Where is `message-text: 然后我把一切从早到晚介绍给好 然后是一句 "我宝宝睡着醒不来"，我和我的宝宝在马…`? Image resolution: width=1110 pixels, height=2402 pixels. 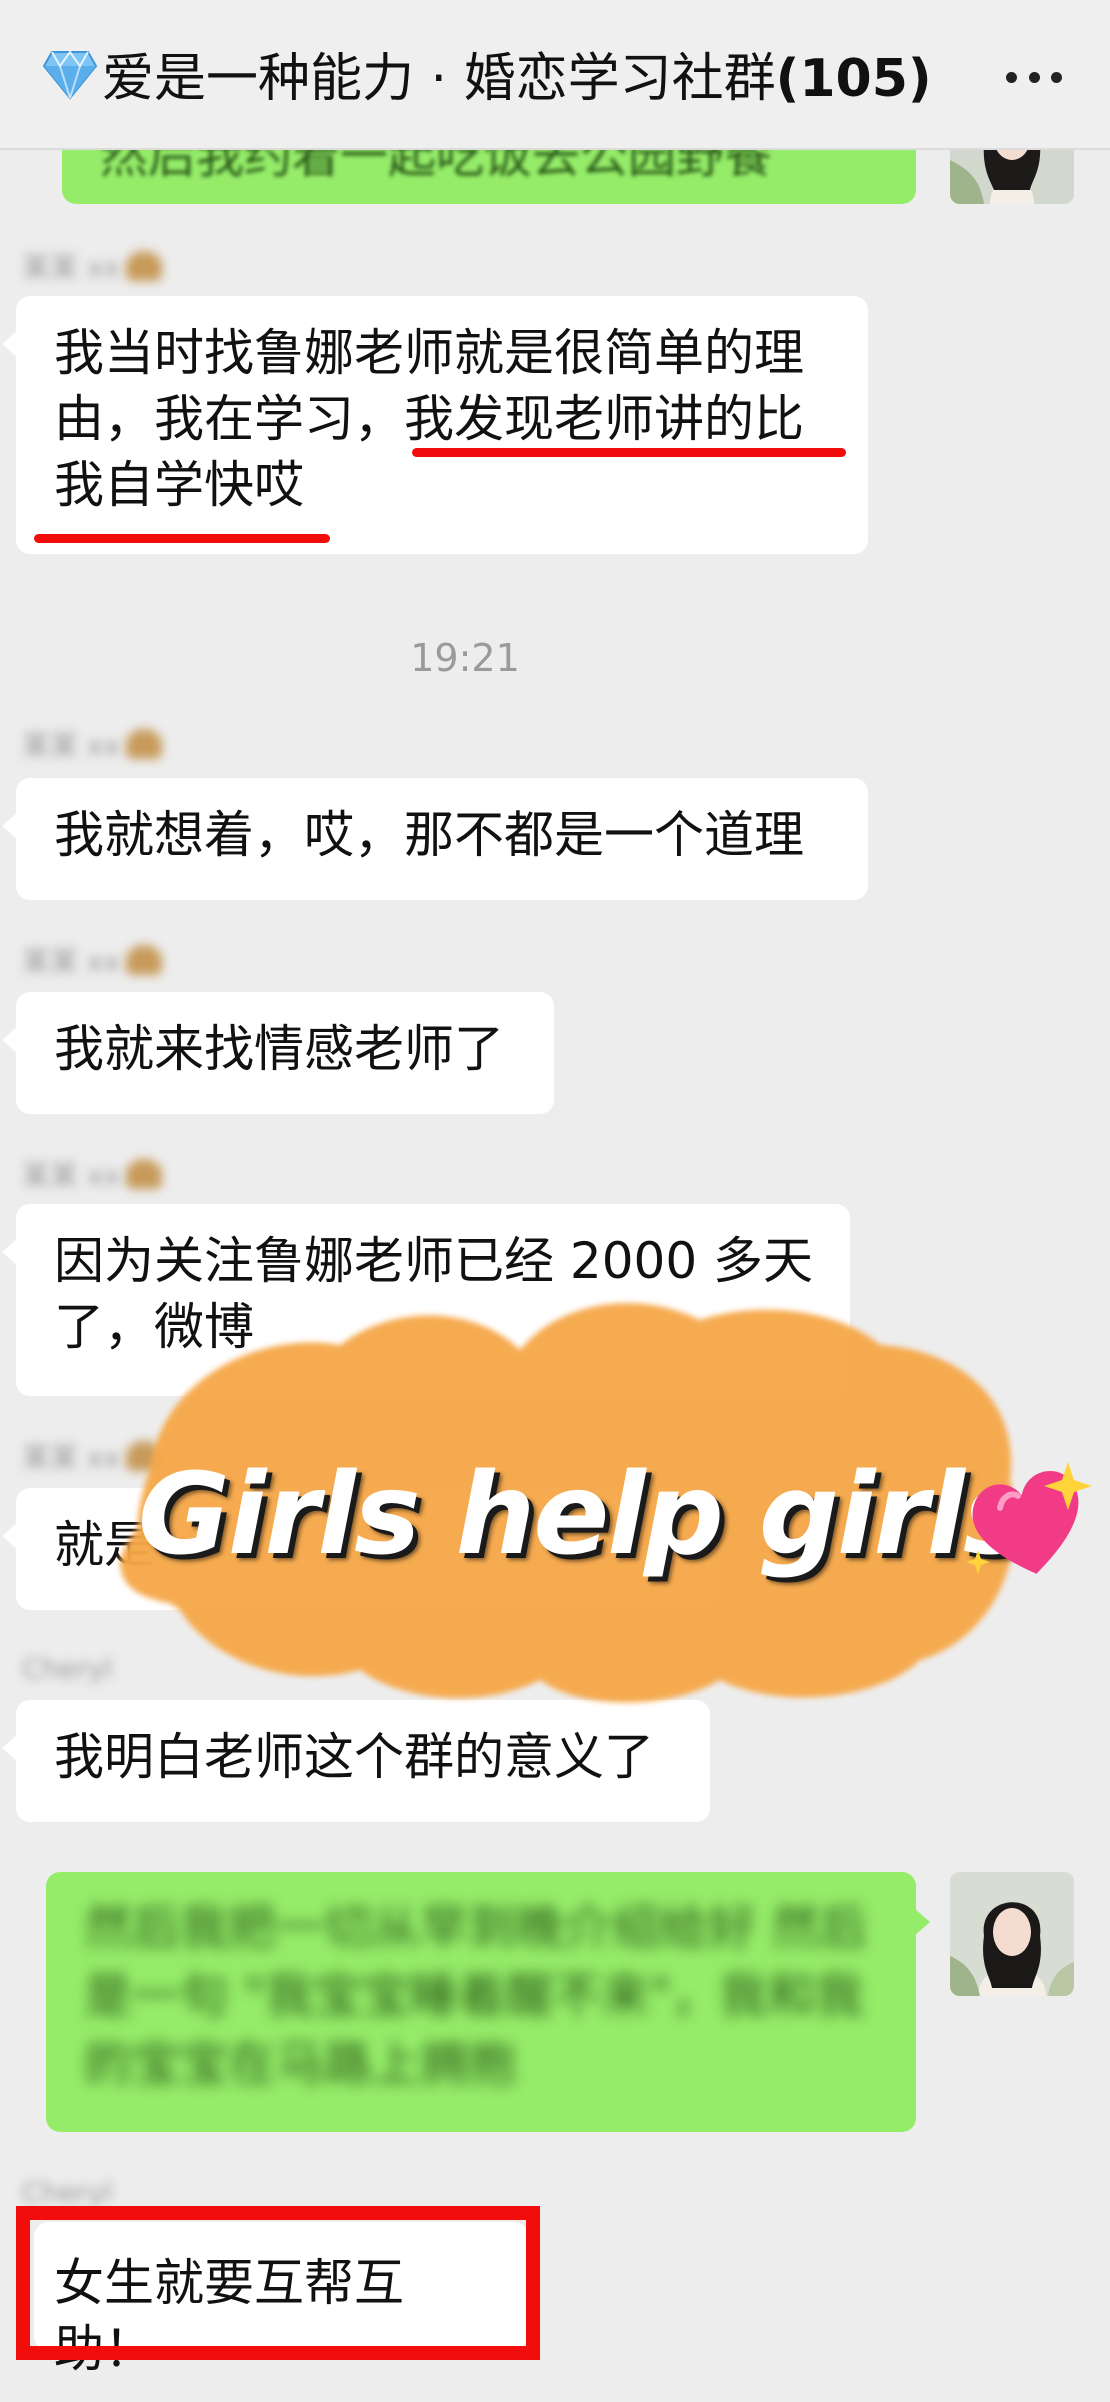 message-text: 然后我把一切从早到晚介绍给好 然后是一句 "我宝宝睡着醒不来"，我和我的宝宝在马… is located at coordinates (476, 1996).